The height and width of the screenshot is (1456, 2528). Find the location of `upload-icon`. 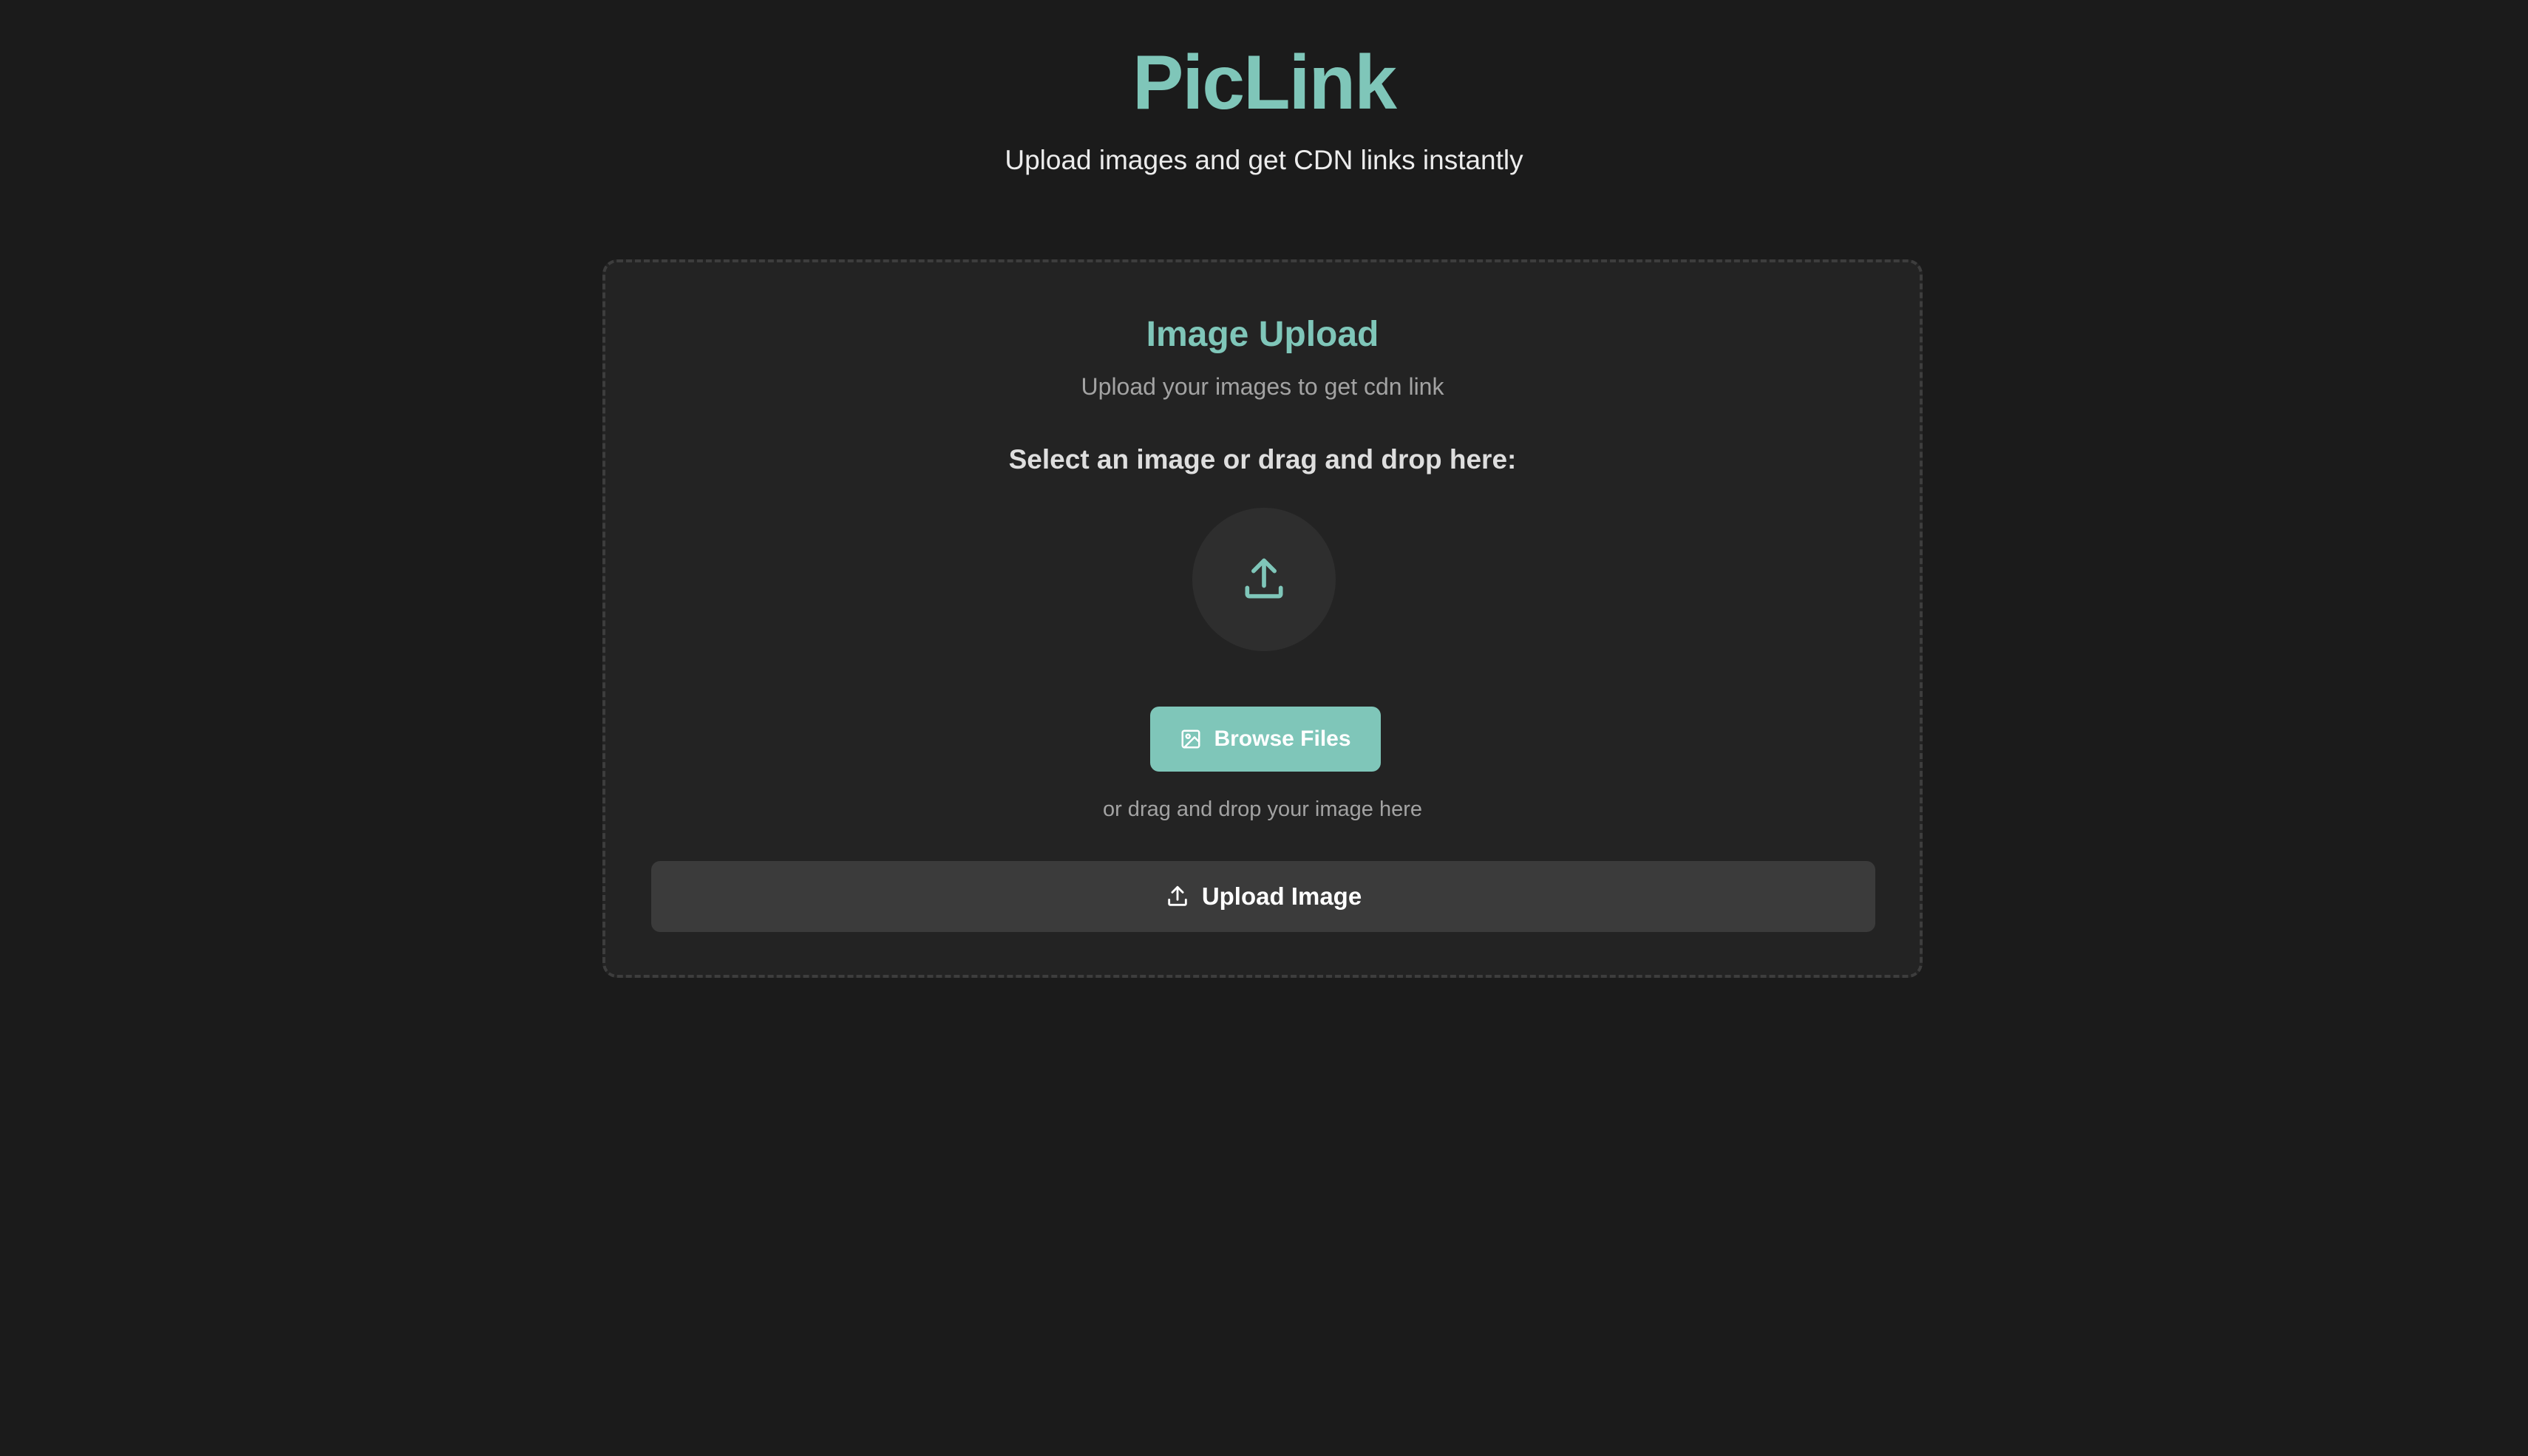

upload-icon is located at coordinates (1178, 896).